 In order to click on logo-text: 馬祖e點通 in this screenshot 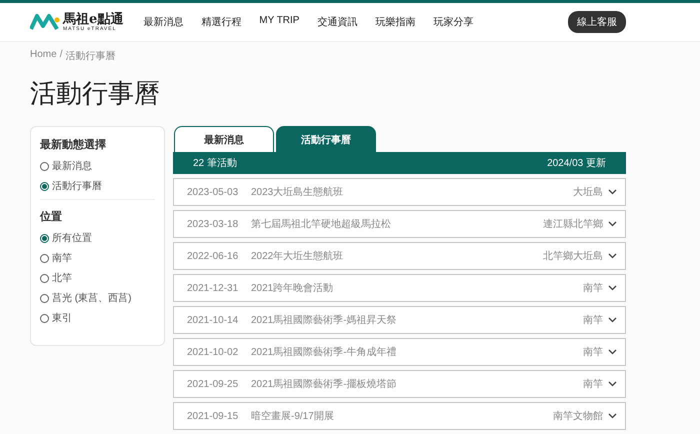, I will do `click(93, 19)`.